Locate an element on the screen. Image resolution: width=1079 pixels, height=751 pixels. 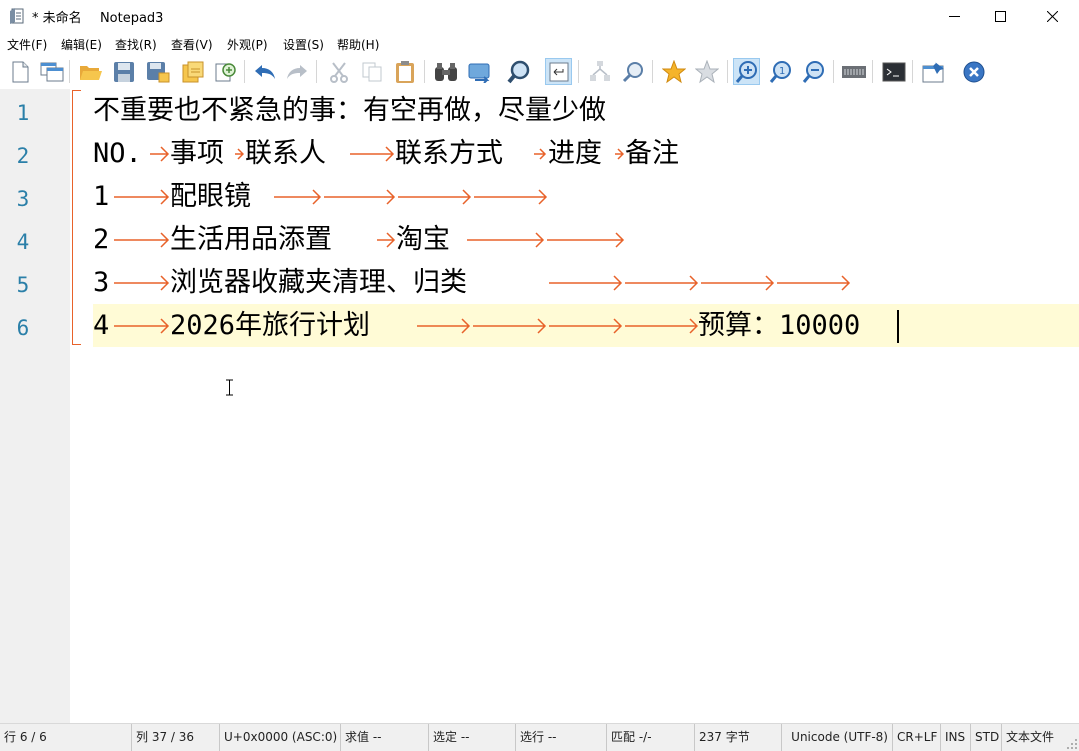
status-column: 列 37 / 36 is located at coordinates (176, 737).